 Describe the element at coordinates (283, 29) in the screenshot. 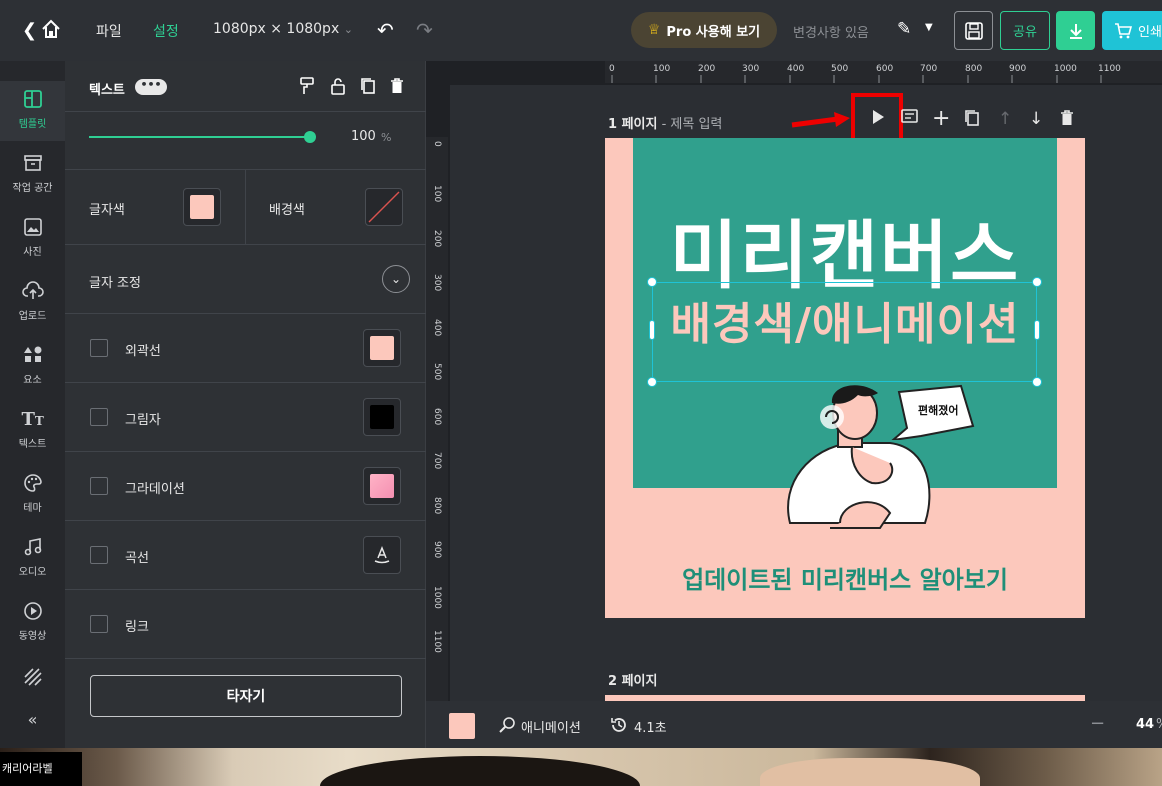

I see `canvas-size-dropdown: 1080px × 1080px ⌄` at that location.